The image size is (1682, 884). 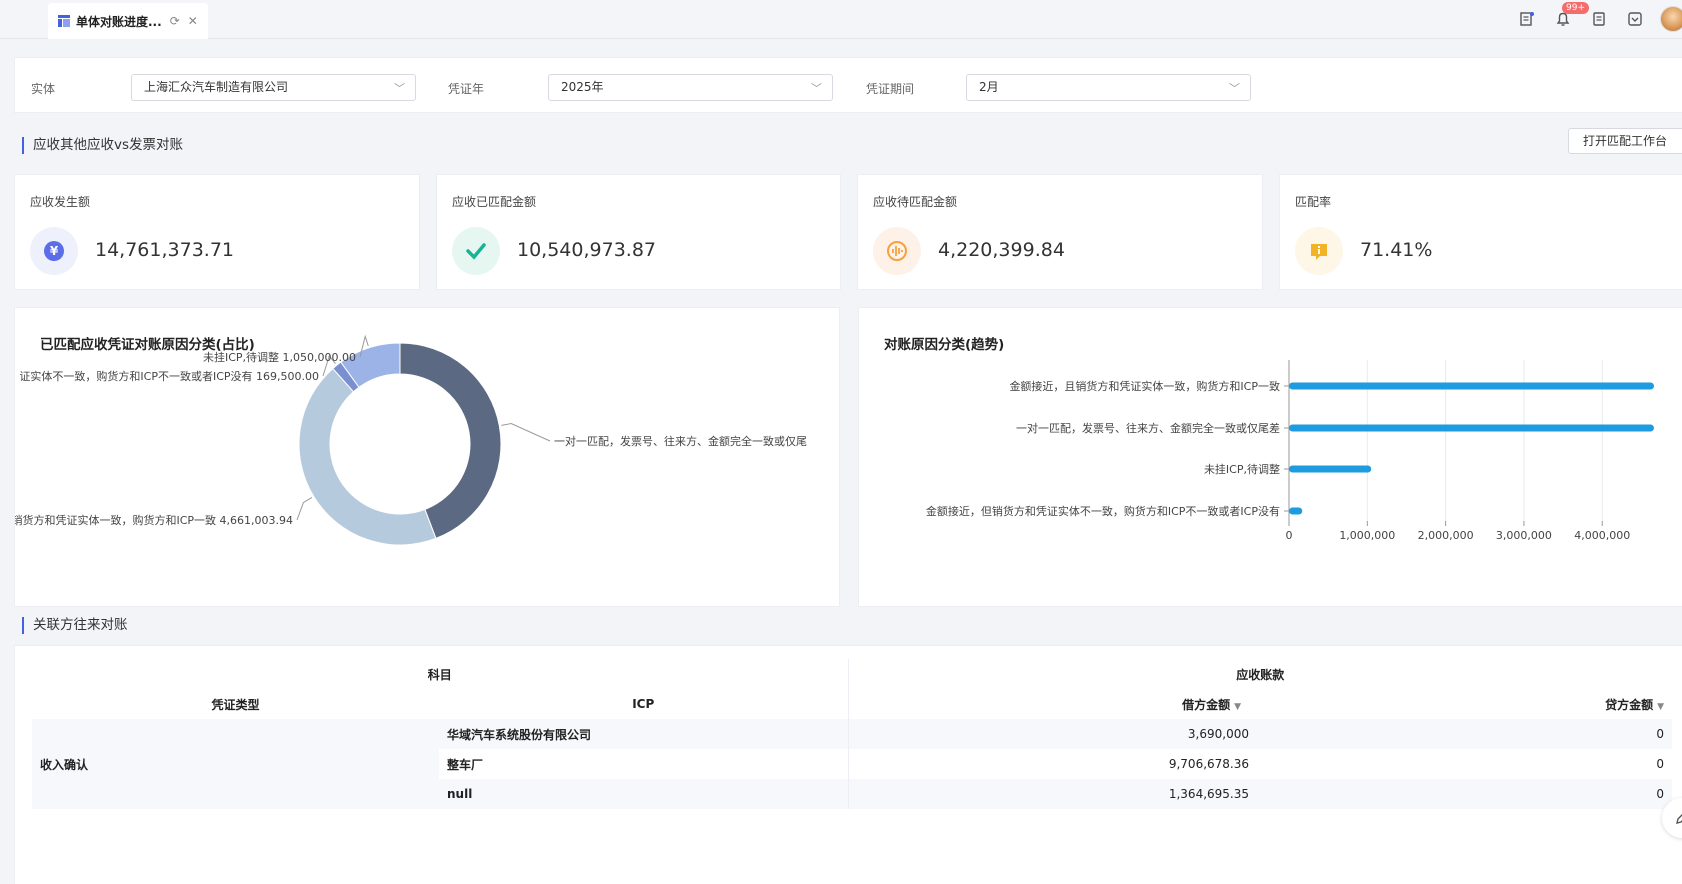 I want to click on section-title-related-party: 关联方往来对账, so click(x=75, y=625).